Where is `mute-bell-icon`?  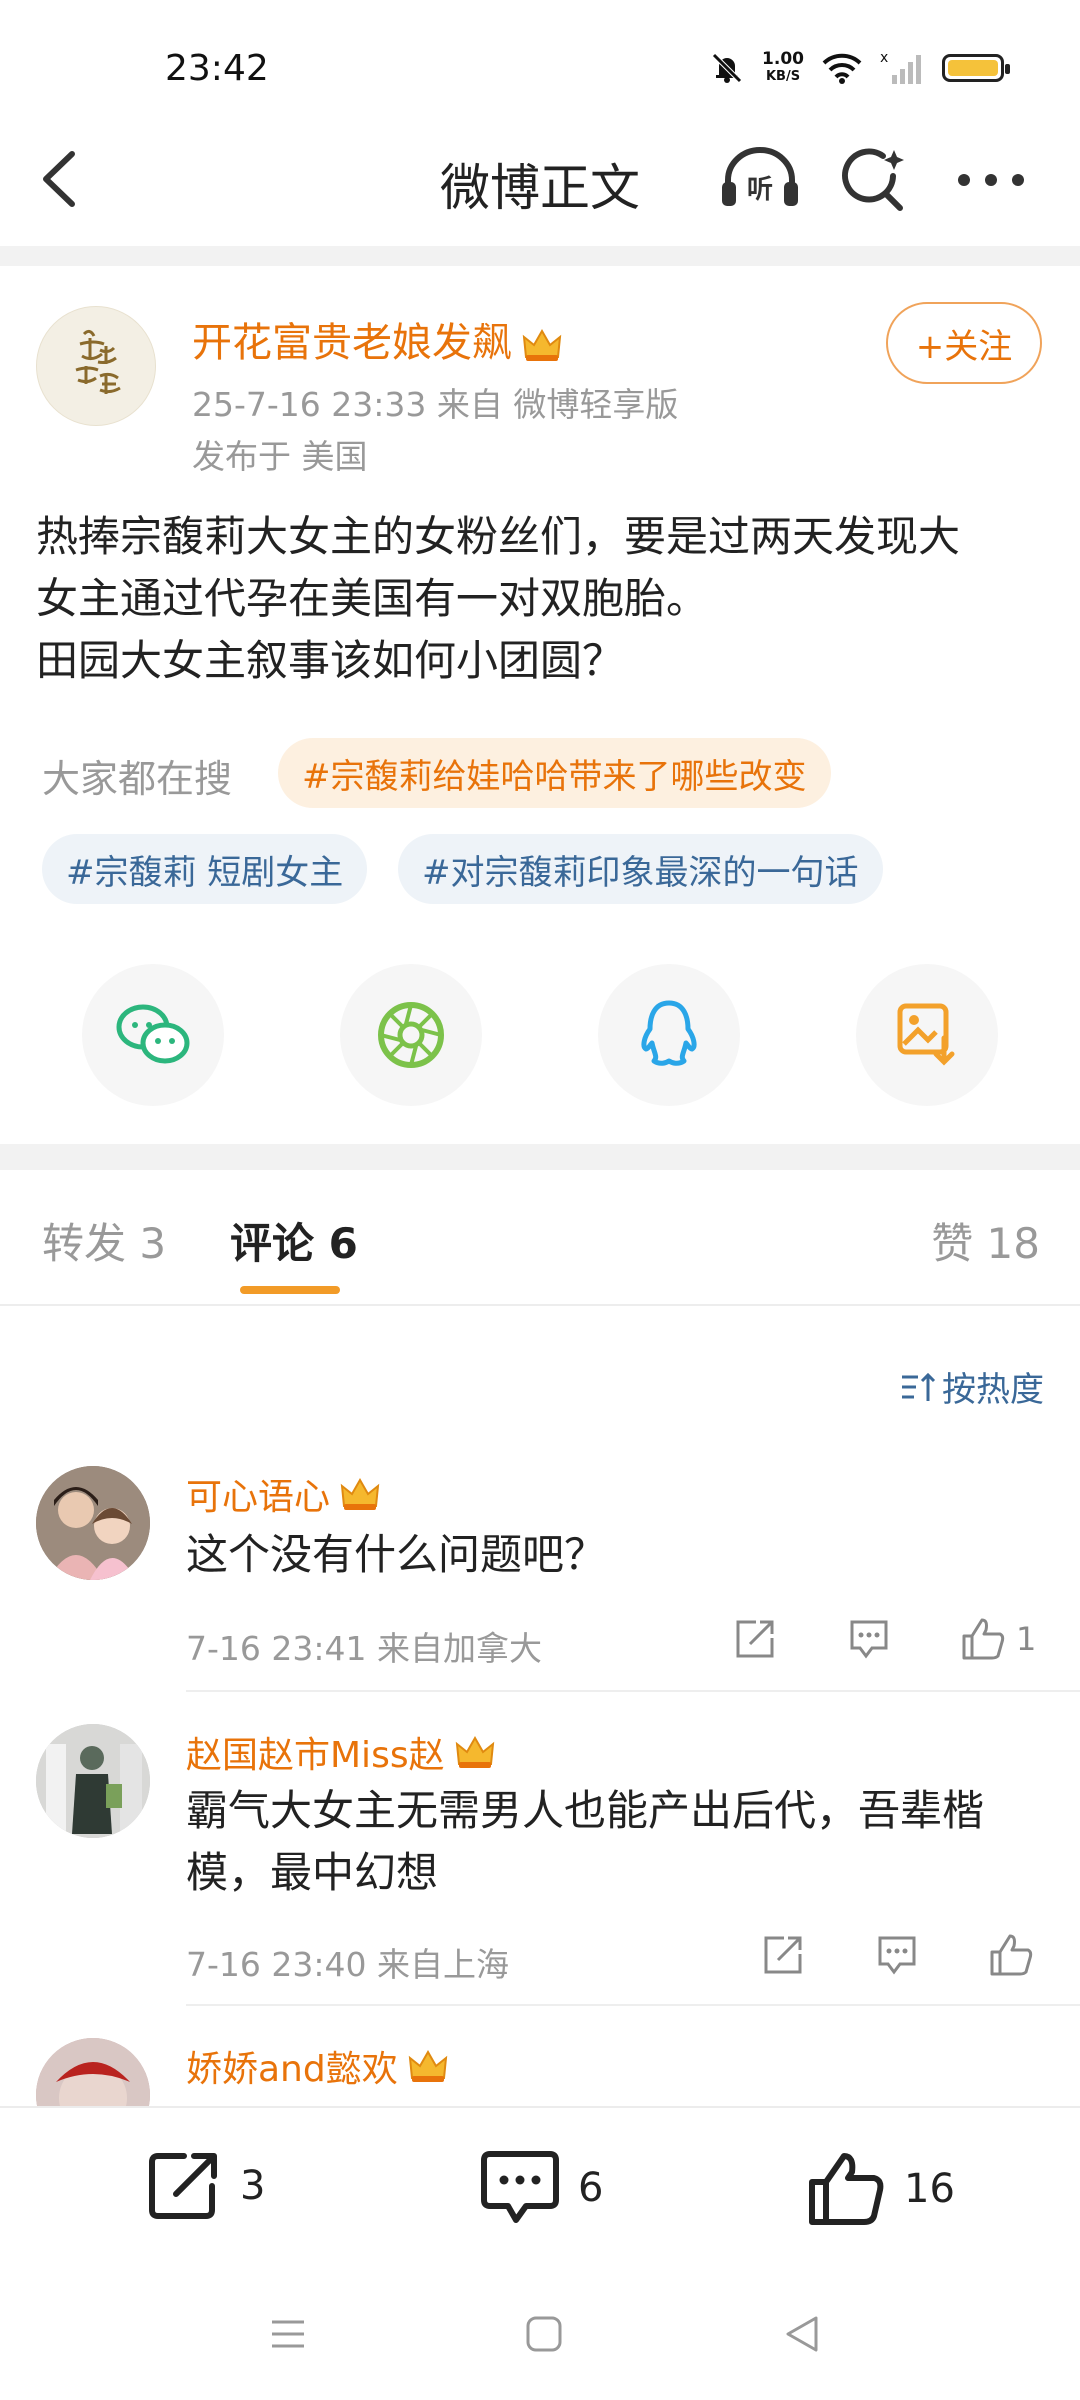
mute-bell-icon is located at coordinates (727, 68).